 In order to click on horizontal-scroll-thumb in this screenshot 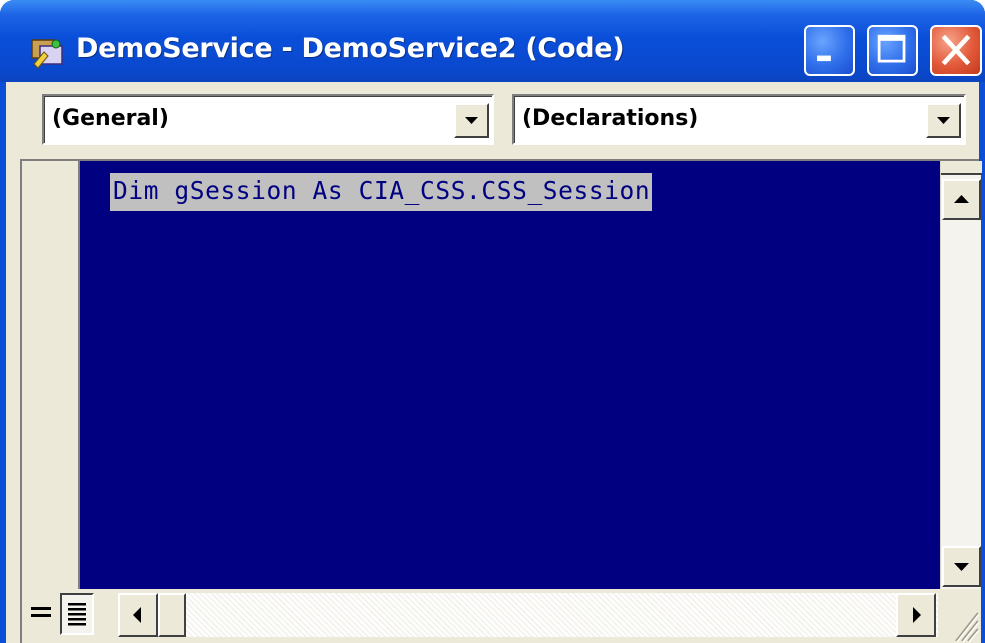, I will do `click(172, 615)`.